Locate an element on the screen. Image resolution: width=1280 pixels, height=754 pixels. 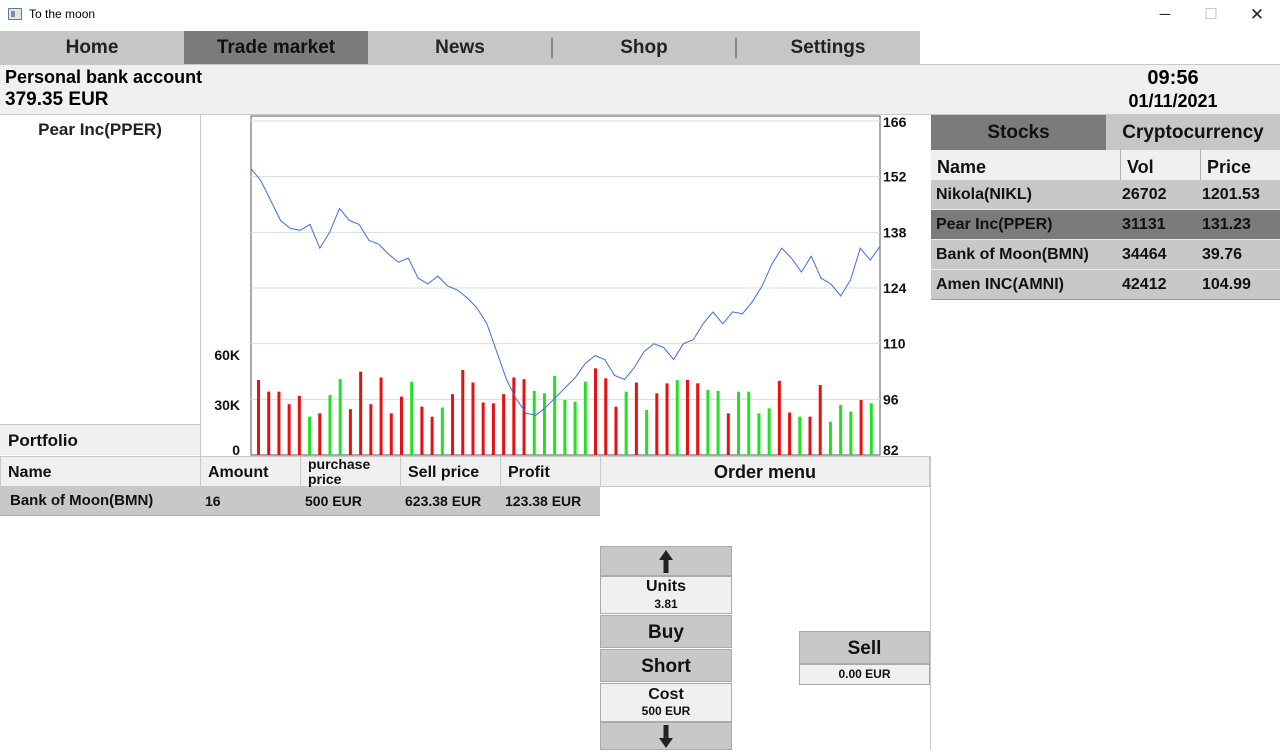
units-decrease-button is located at coordinates (666, 736).